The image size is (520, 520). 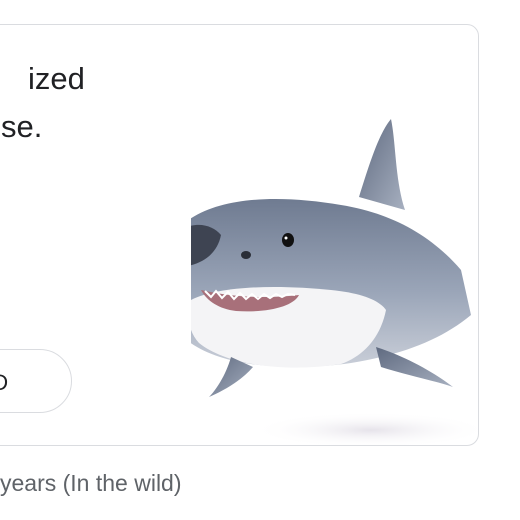 What do you see at coordinates (91, 483) in the screenshot?
I see `lifespan-text: years (In the wild)` at bounding box center [91, 483].